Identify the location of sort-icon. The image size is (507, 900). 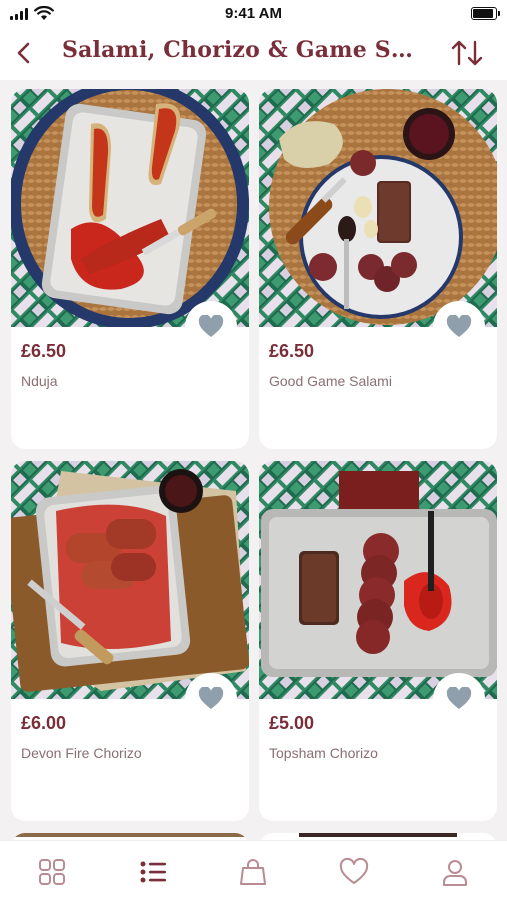
(467, 53).